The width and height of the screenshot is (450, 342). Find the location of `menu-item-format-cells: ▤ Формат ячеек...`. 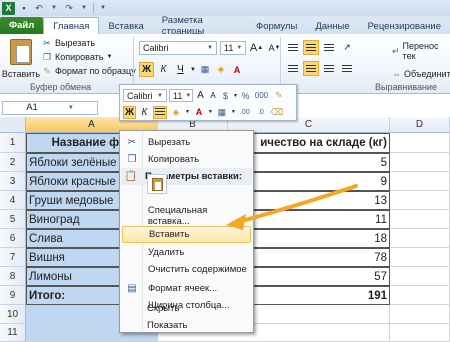

menu-item-format-cells: ▤ Формат ячеек... is located at coordinates (186, 288).